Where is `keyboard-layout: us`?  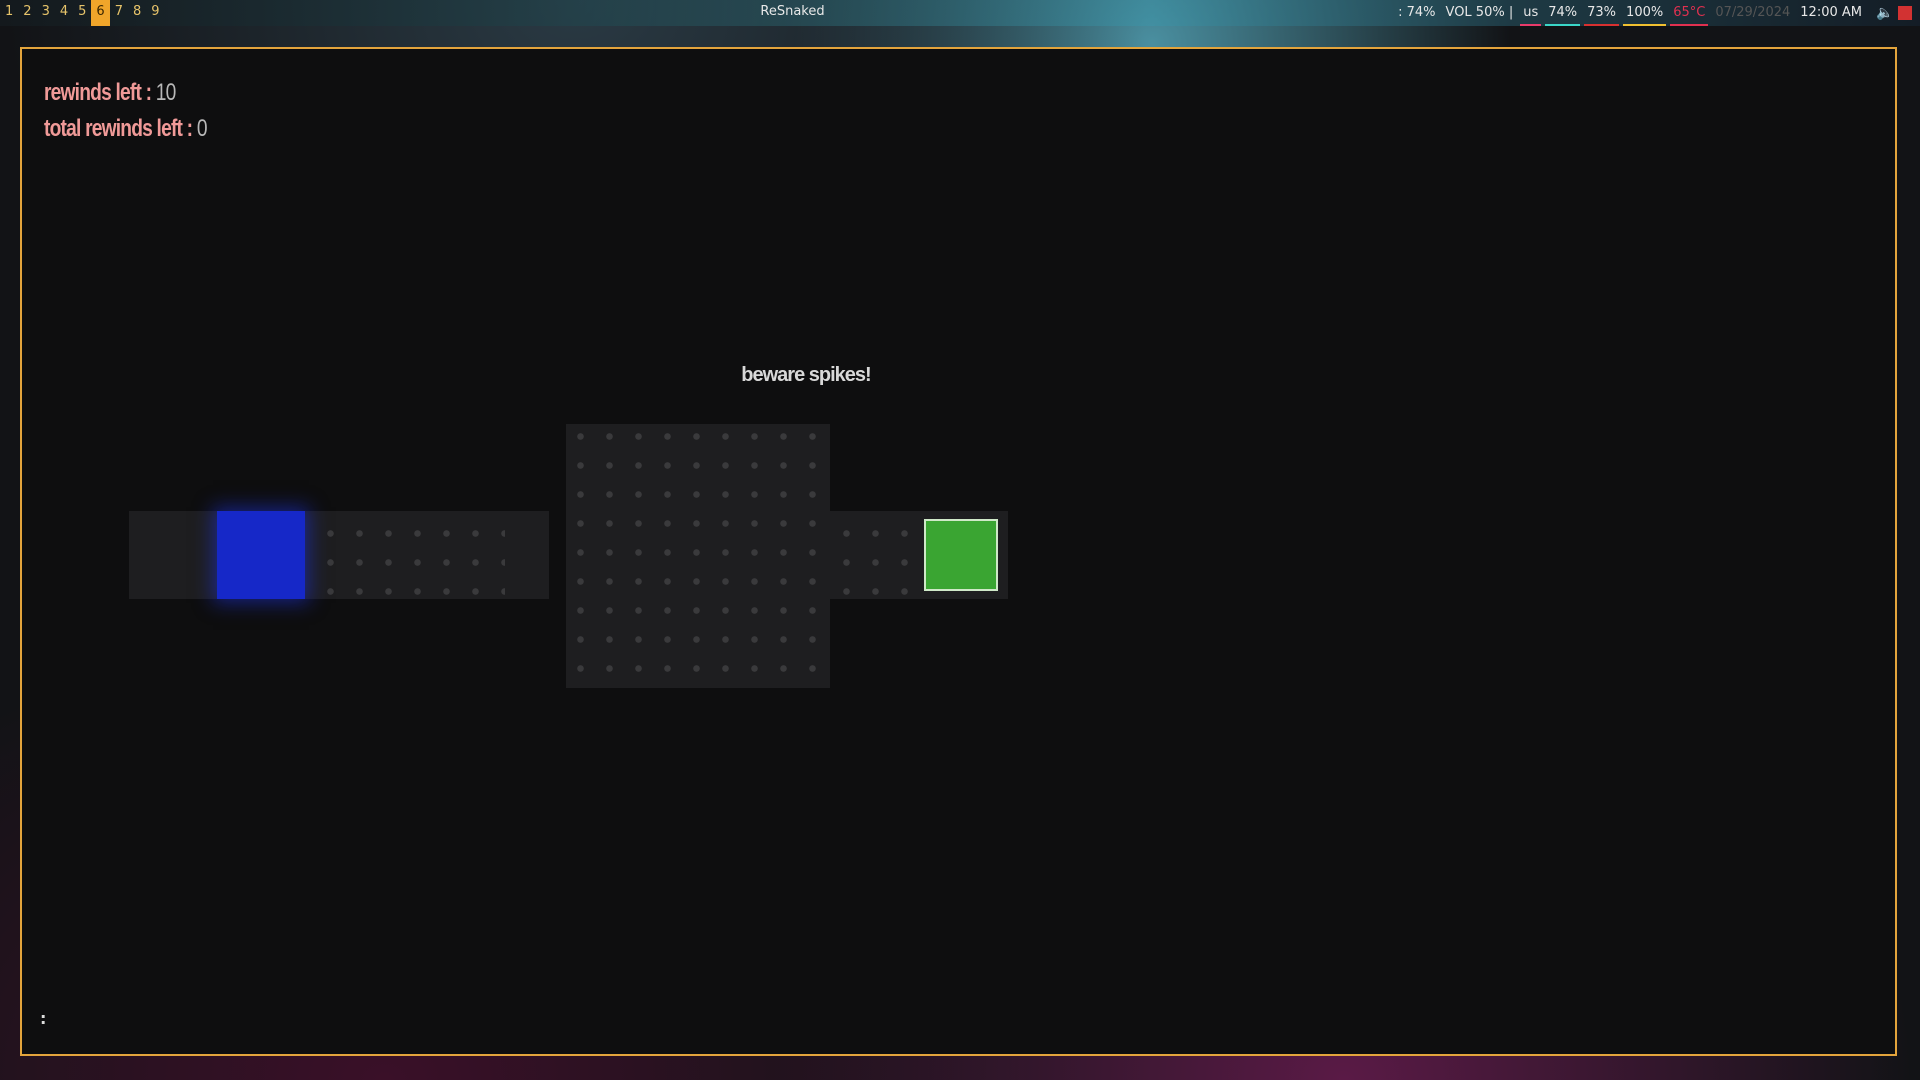 keyboard-layout: us is located at coordinates (1531, 14).